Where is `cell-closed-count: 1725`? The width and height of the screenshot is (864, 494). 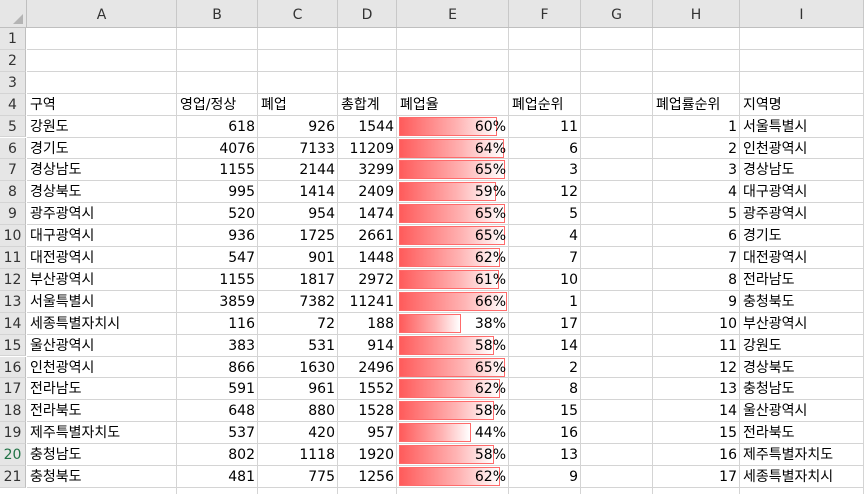 cell-closed-count: 1725 is located at coordinates (298, 235).